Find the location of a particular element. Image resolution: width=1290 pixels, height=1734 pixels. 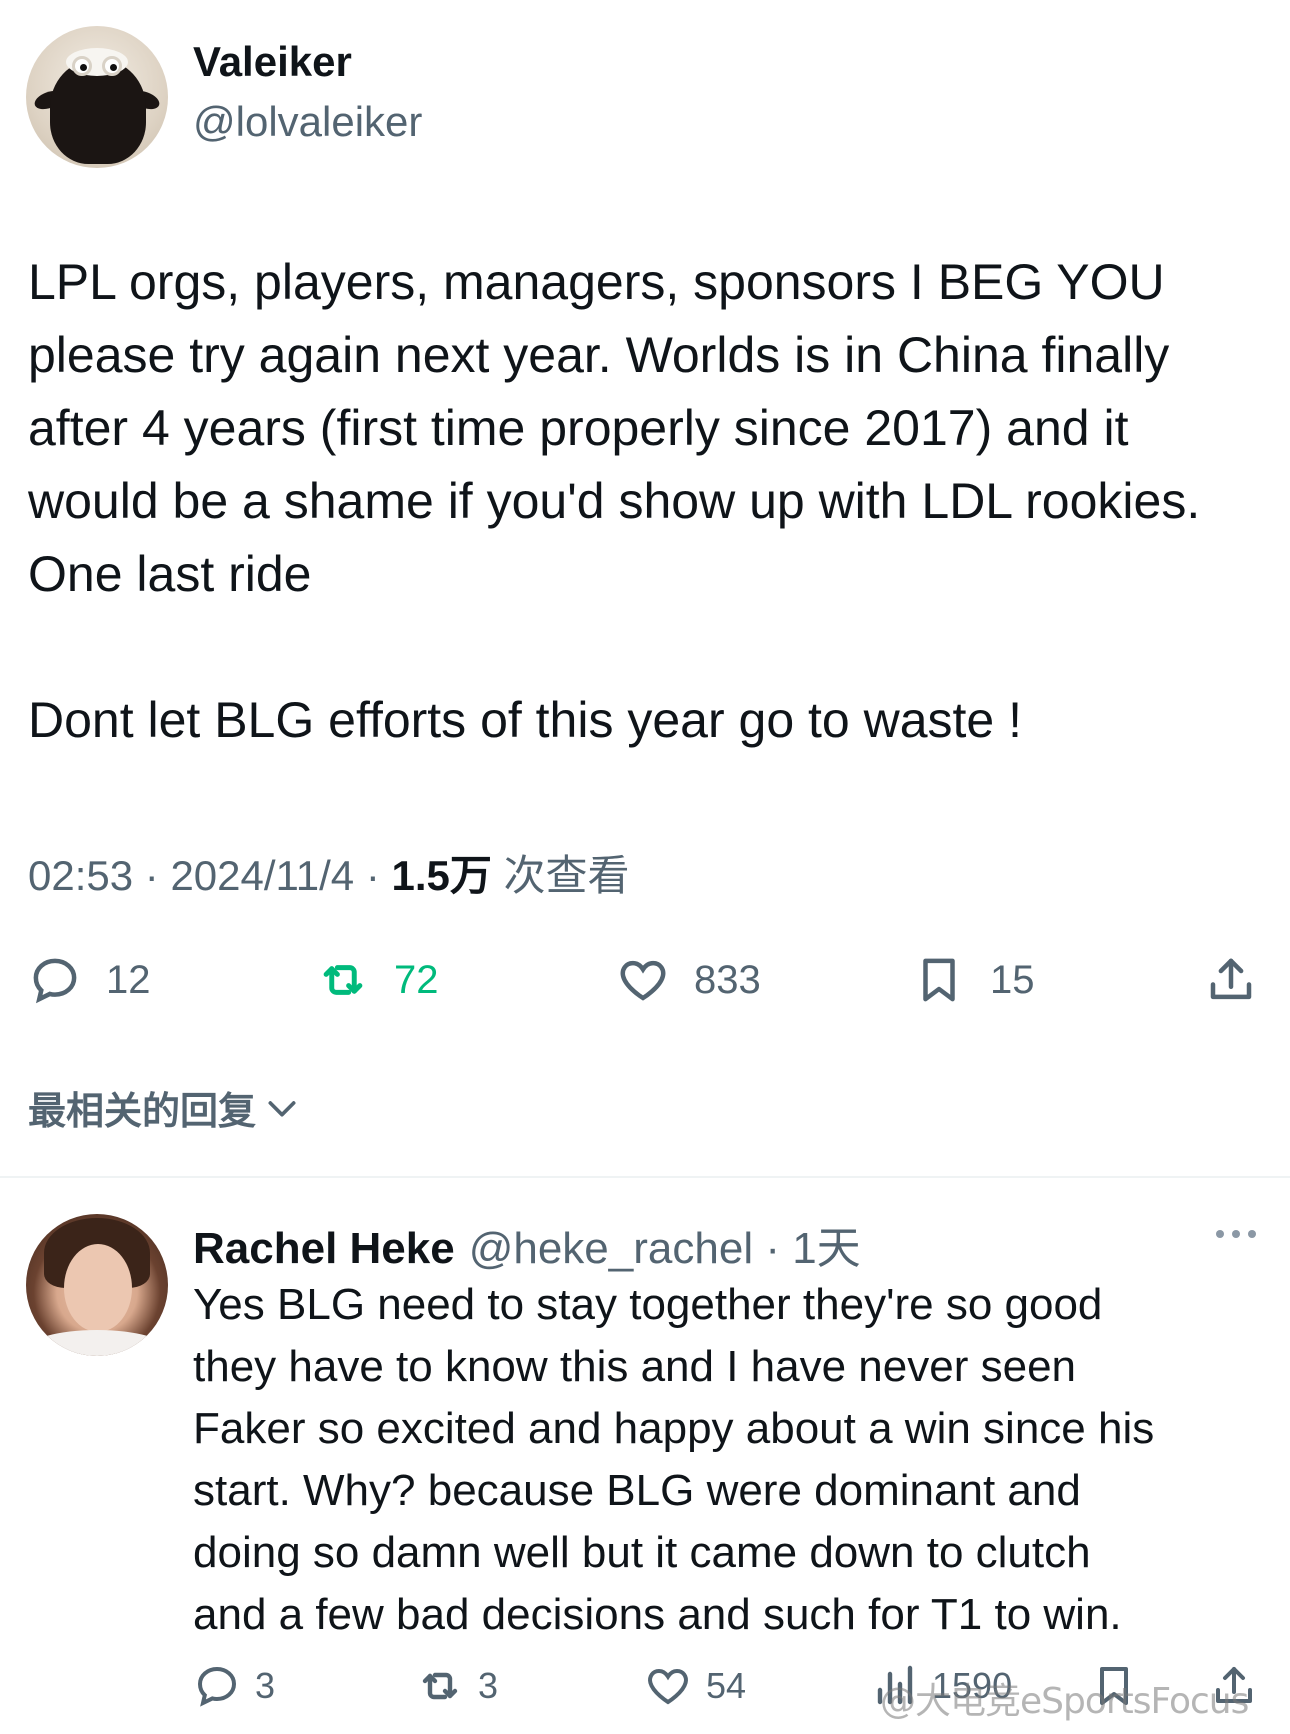

views-count: 1.5万 is located at coordinates (442, 875).